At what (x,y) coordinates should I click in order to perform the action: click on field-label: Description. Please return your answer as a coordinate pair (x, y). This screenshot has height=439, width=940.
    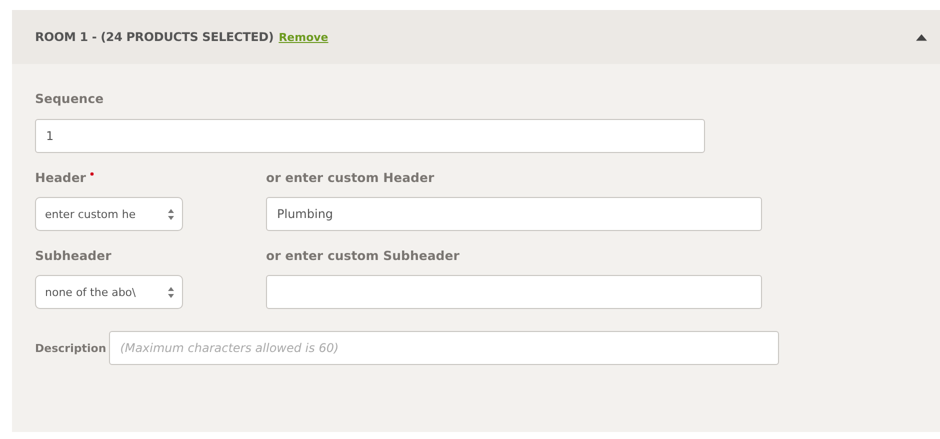
    Looking at the image, I should click on (70, 348).